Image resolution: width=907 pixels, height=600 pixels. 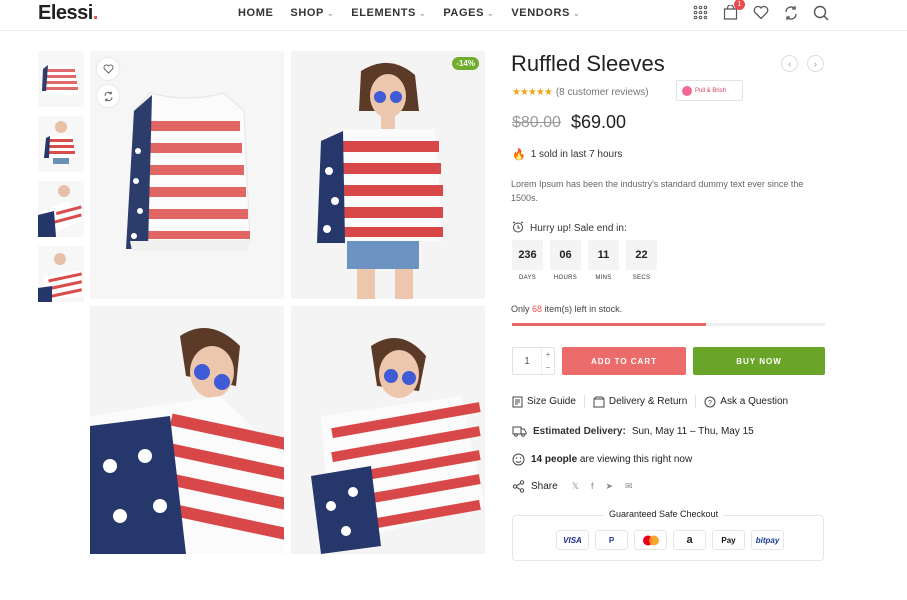 I want to click on size-guide-link: Size Guide, so click(x=544, y=402).